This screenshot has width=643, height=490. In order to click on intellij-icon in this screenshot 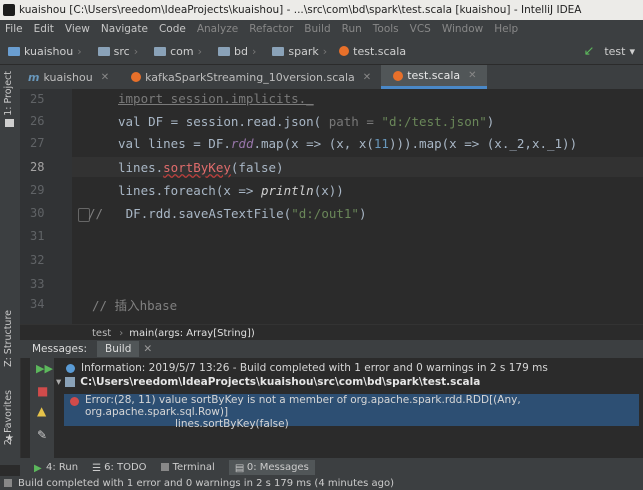, I will do `click(9, 10)`.